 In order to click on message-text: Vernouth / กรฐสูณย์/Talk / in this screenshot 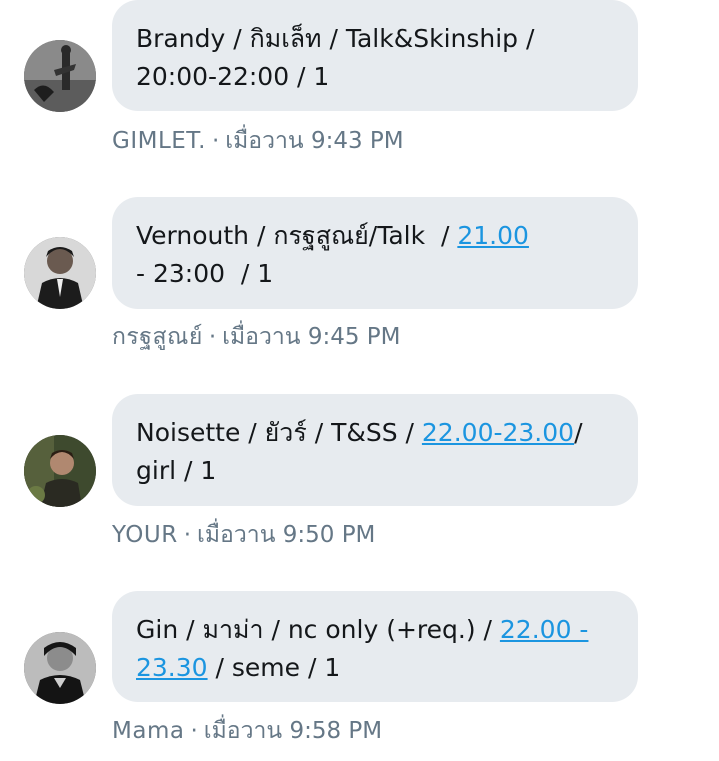, I will do `click(297, 235)`.